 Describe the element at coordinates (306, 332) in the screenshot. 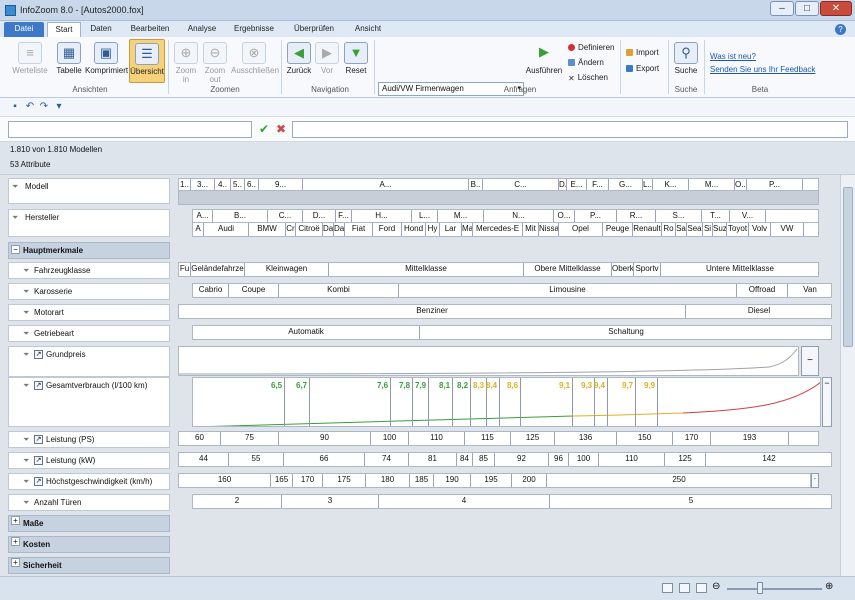

I see `getriebeart-cell: Automatik` at that location.